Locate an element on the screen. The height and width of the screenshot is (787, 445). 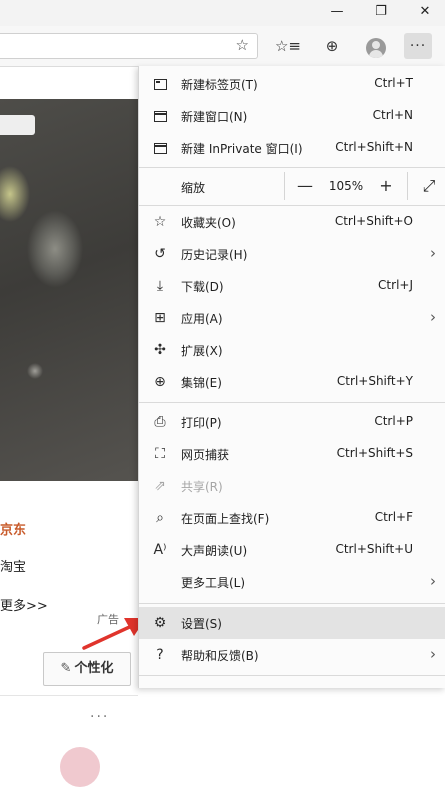
new-tab-icon is located at coordinates (160, 84).